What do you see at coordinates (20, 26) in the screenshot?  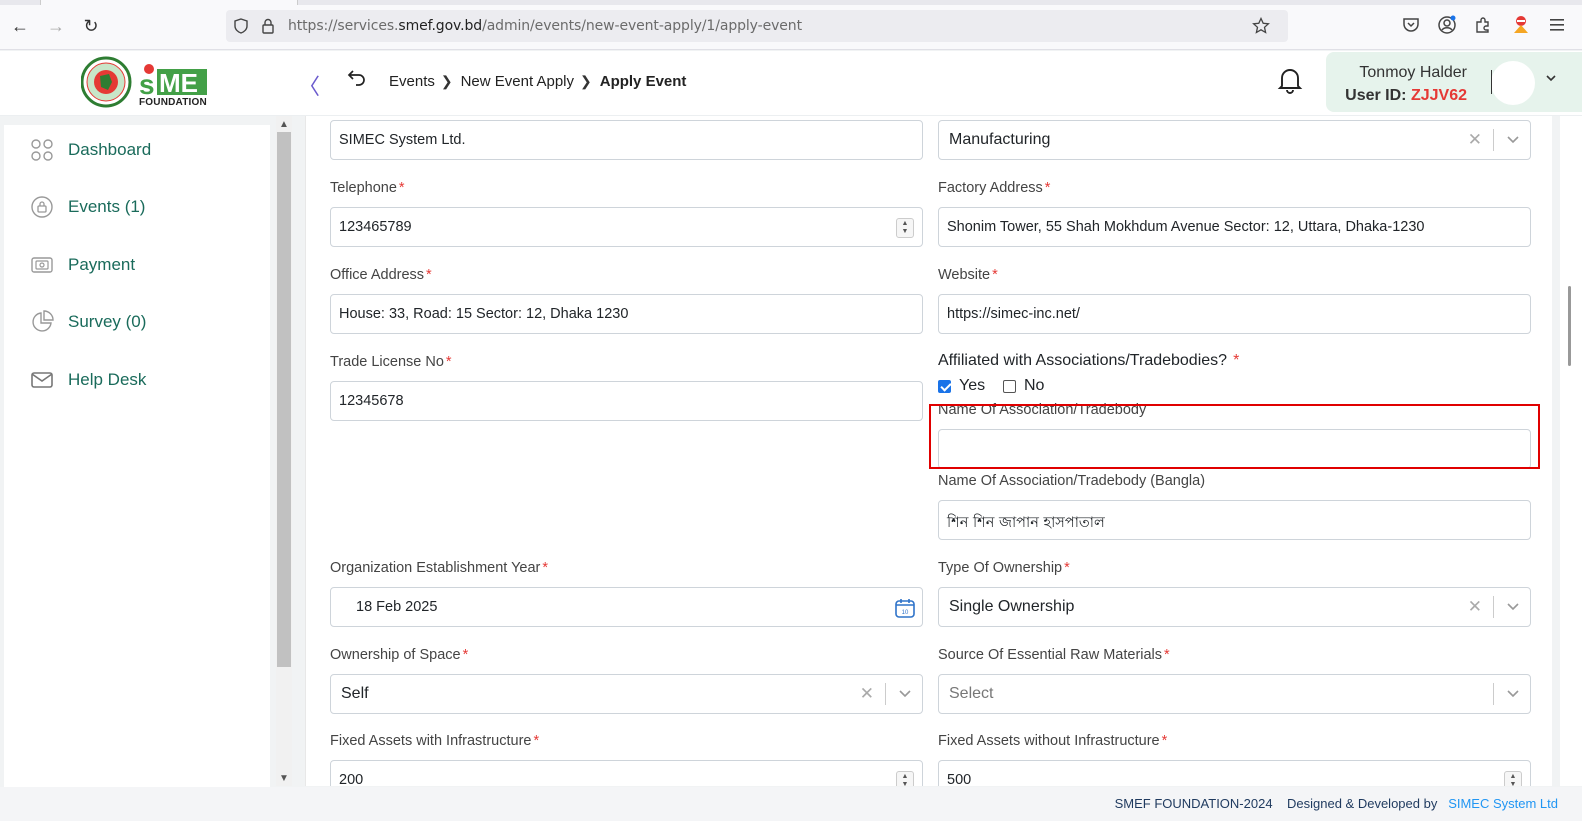 I see `back-arrow-icon: ←` at bounding box center [20, 26].